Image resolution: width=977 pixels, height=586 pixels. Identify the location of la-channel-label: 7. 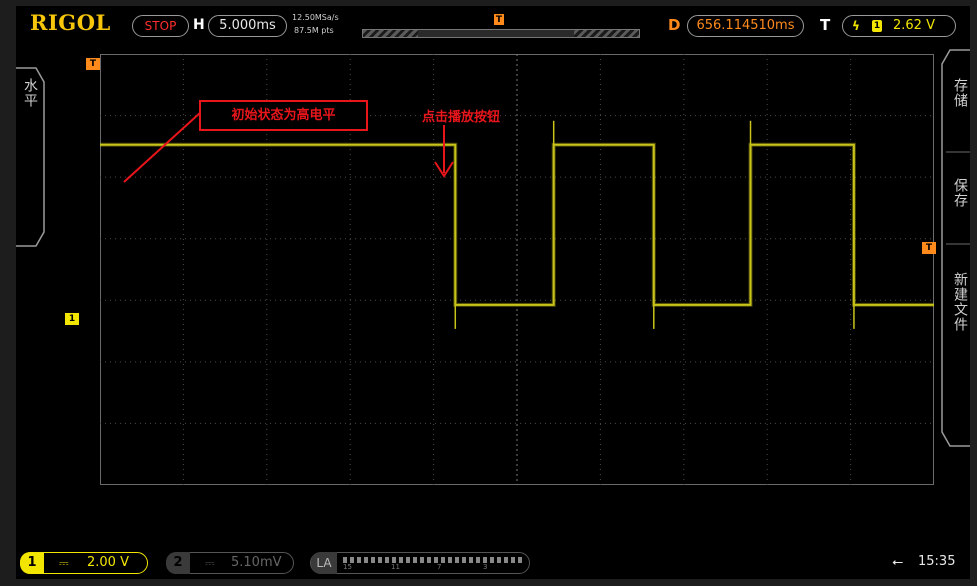
(439, 567).